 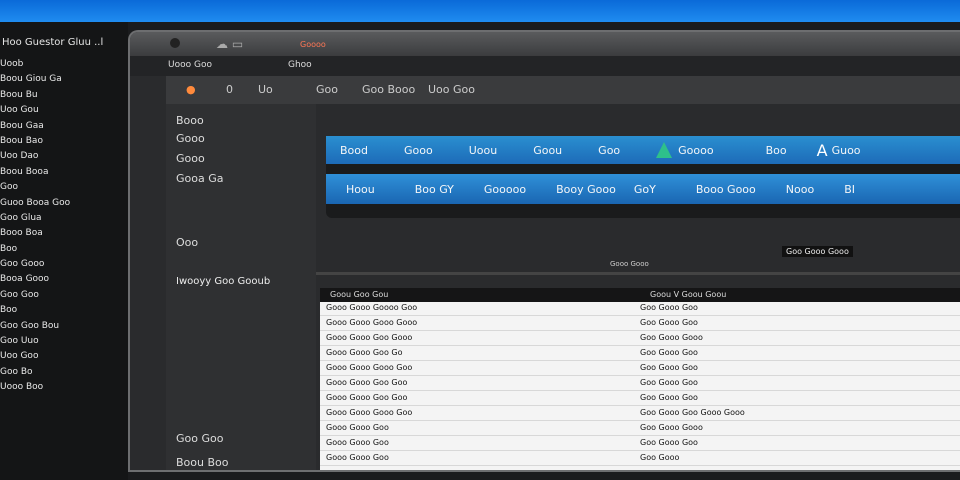 I want to click on rail-item: Goo Glua, so click(x=35, y=218).